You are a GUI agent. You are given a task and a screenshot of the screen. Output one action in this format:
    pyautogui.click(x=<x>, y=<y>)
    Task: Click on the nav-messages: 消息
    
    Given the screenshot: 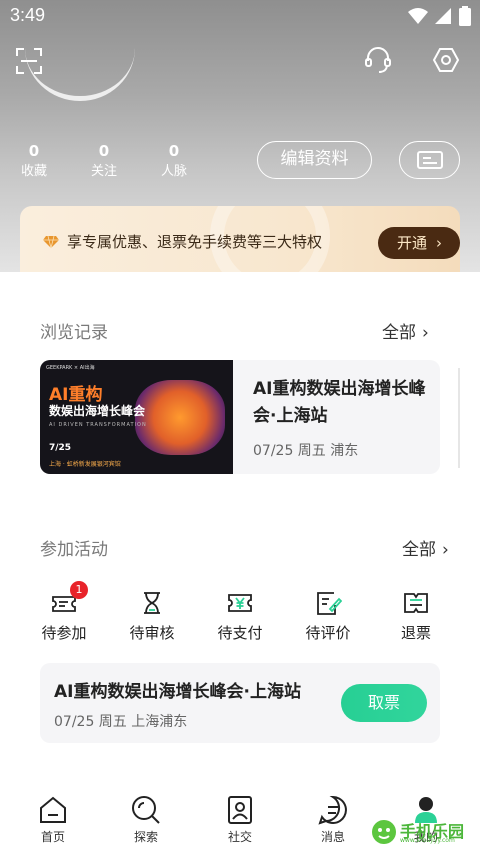 What is the action you would take?
    pyautogui.click(x=333, y=819)
    